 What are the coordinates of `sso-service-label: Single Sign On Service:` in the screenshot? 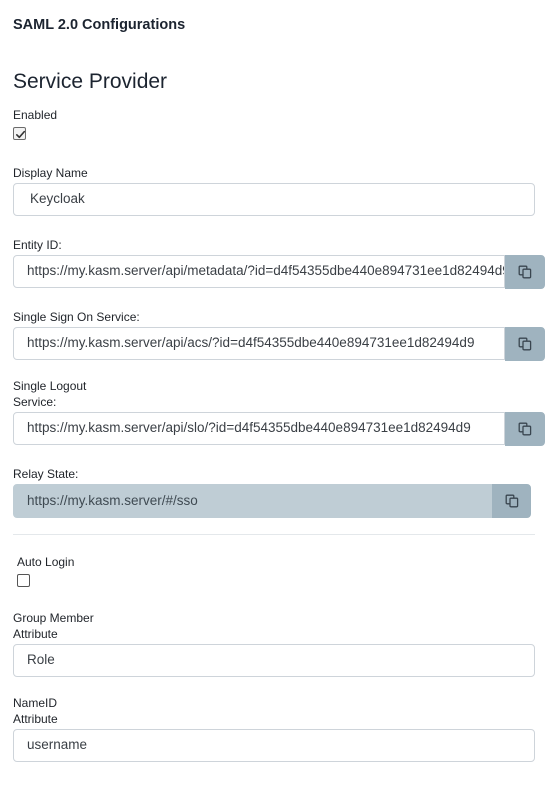 It's located at (76, 317).